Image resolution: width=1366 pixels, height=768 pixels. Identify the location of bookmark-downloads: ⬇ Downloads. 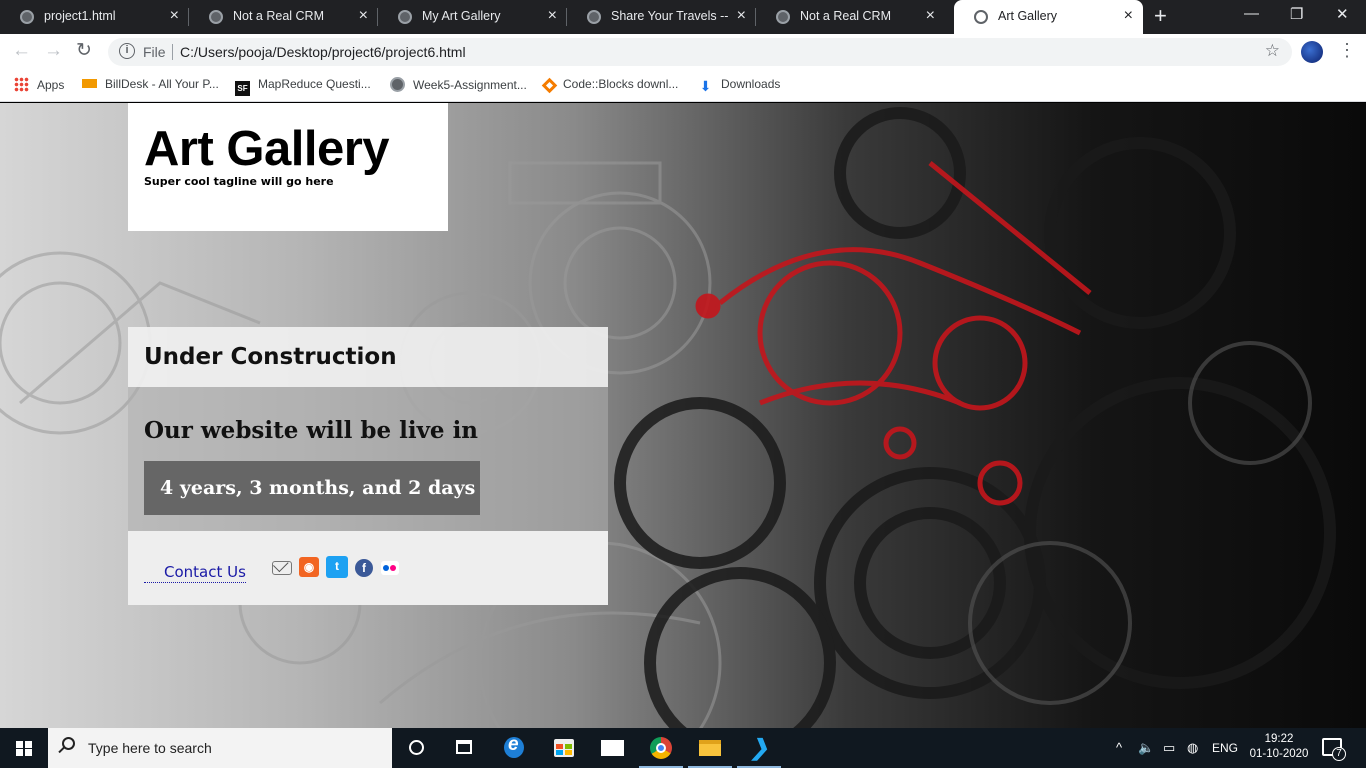
(739, 85).